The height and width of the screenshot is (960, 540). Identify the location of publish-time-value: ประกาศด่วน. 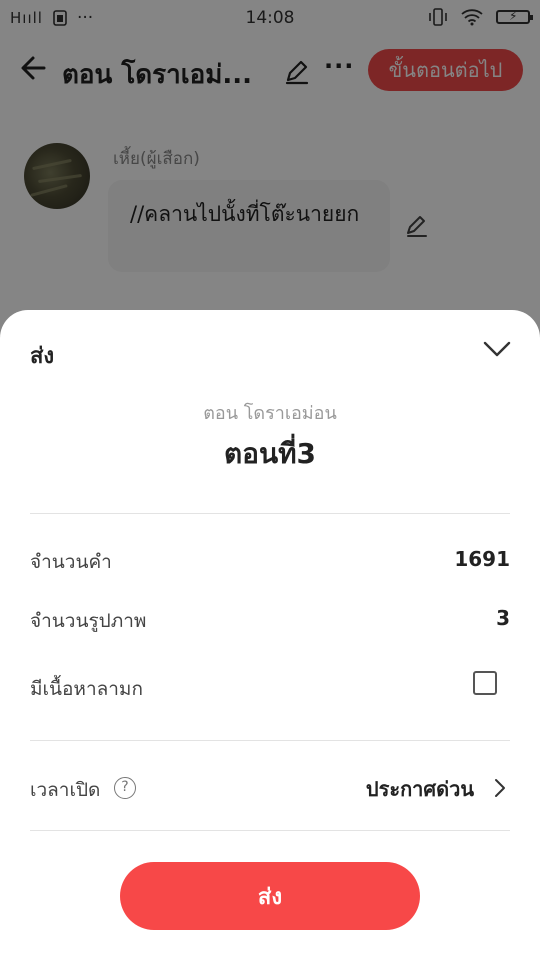
(420, 789).